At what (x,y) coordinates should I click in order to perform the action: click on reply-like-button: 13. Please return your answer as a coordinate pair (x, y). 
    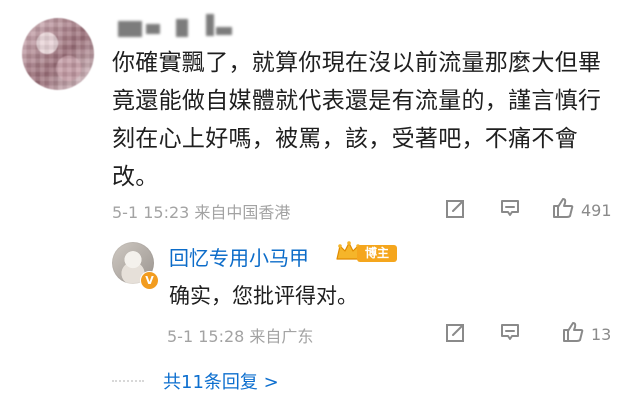
    Looking at the image, I should click on (586, 334).